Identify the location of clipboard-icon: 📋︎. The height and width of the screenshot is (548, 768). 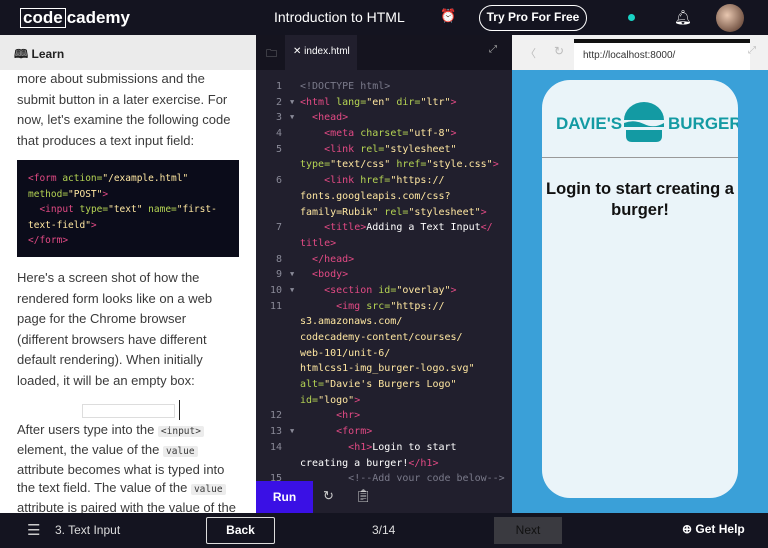
(363, 496).